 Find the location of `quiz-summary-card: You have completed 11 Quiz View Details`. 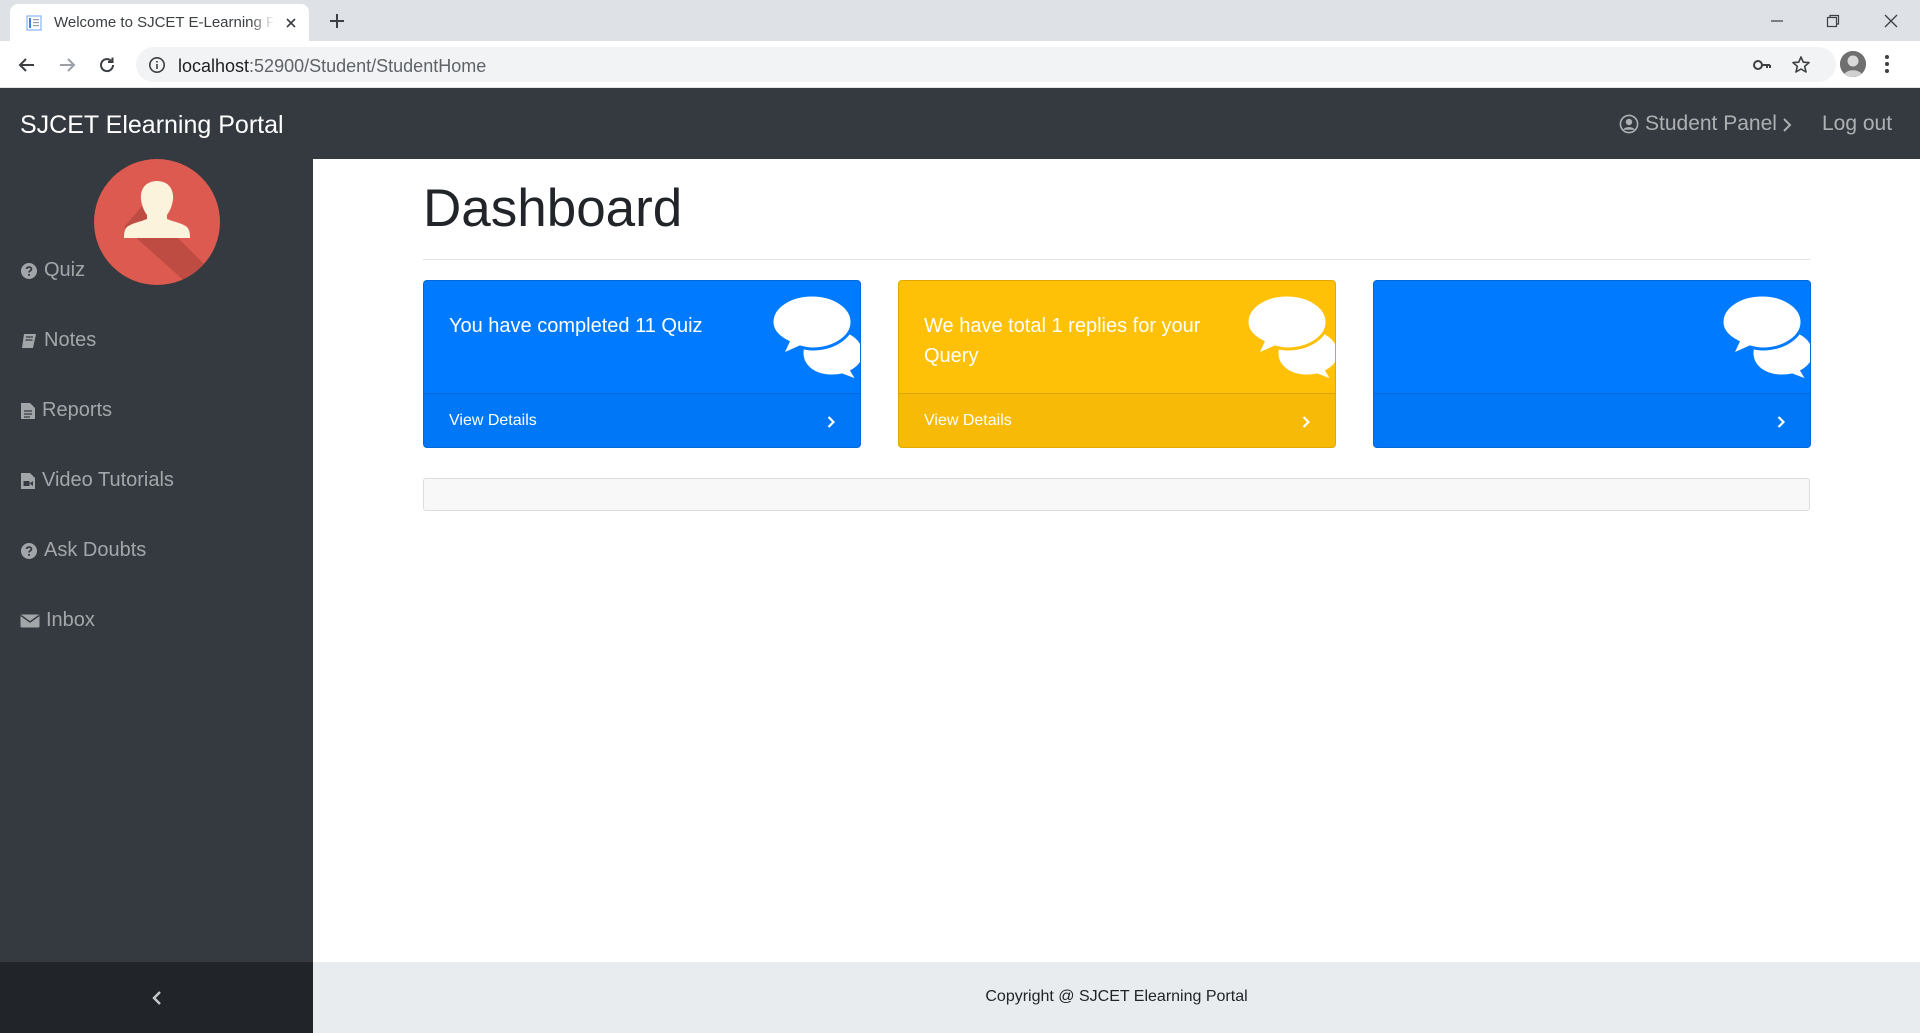

quiz-summary-card: You have completed 11 Quiz View Details is located at coordinates (642, 364).